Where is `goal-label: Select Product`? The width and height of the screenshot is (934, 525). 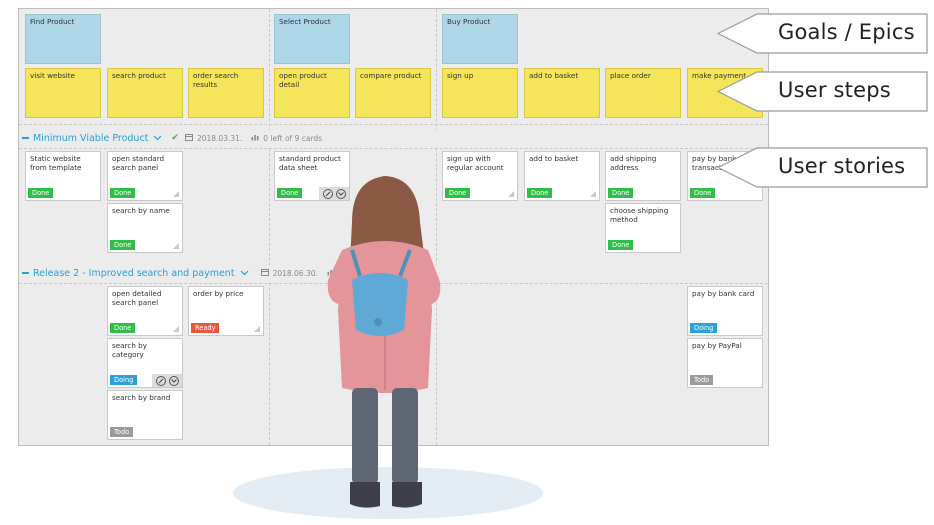 goal-label: Select Product is located at coordinates (305, 21).